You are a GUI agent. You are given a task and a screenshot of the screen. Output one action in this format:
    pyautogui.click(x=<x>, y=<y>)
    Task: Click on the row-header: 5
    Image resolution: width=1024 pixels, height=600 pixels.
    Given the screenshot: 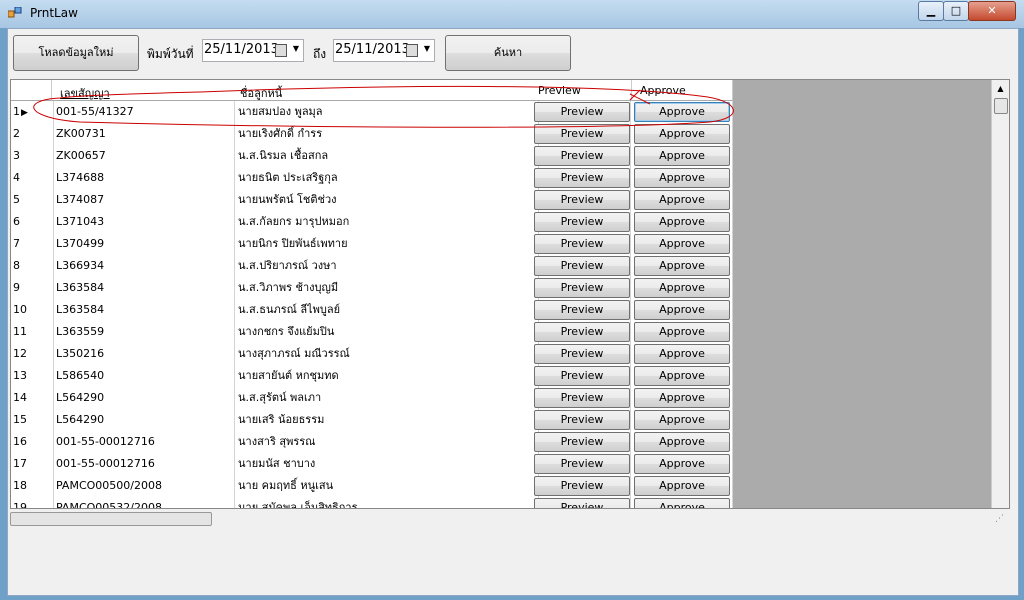 What is the action you would take?
    pyautogui.click(x=32, y=200)
    